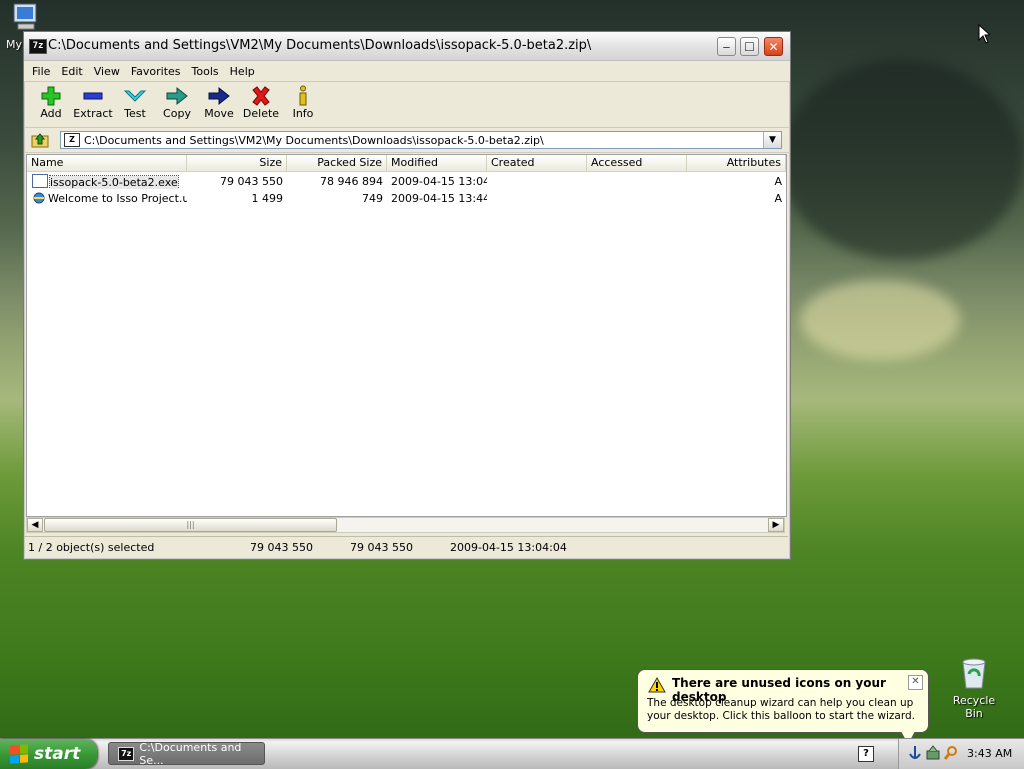 This screenshot has width=1024, height=769. What do you see at coordinates (381, 547) in the screenshot?
I see `status-packed: 79 043 550` at bounding box center [381, 547].